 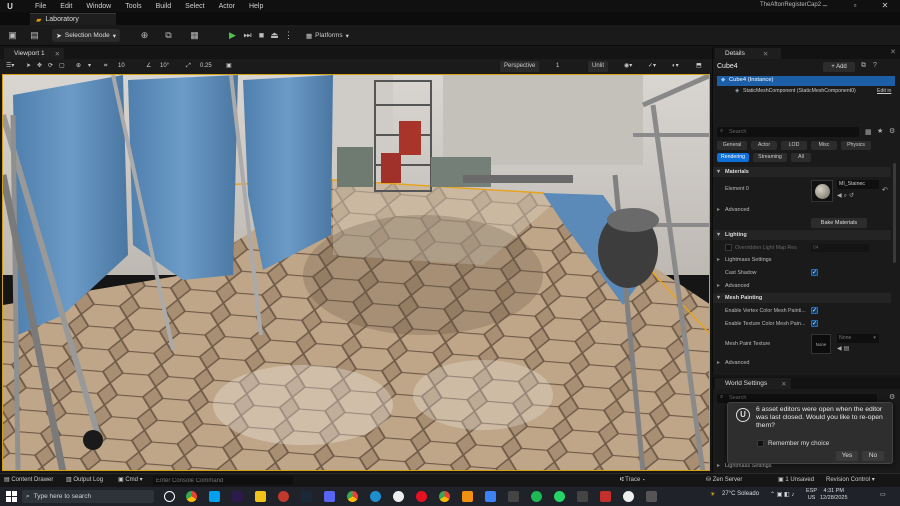 I want to click on add-component-button: + Add, so click(x=839, y=67).